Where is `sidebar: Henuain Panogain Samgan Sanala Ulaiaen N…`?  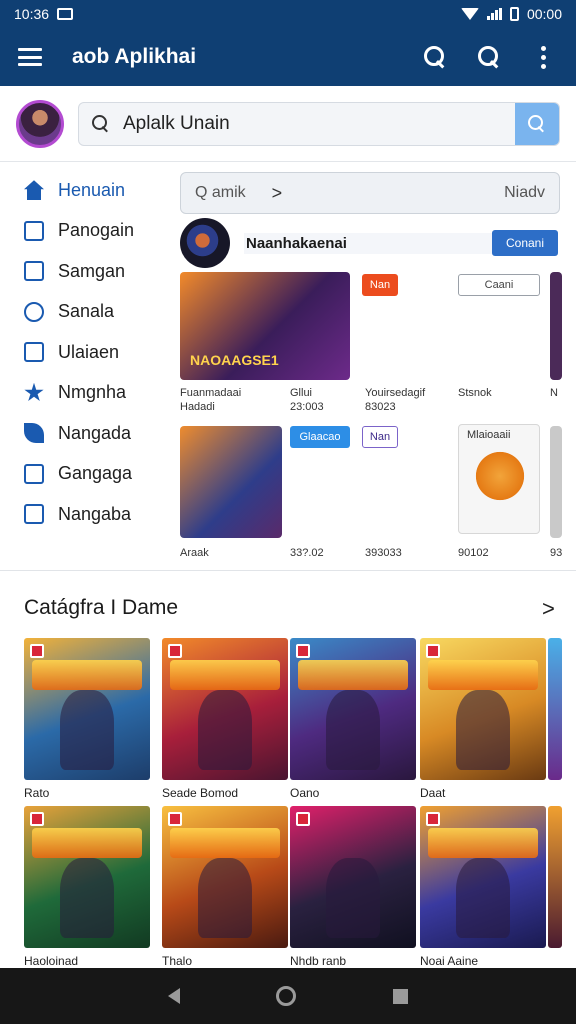
sidebar: Henuain Panogain Samgan Sanala Ulaiaen N… is located at coordinates (85, 365).